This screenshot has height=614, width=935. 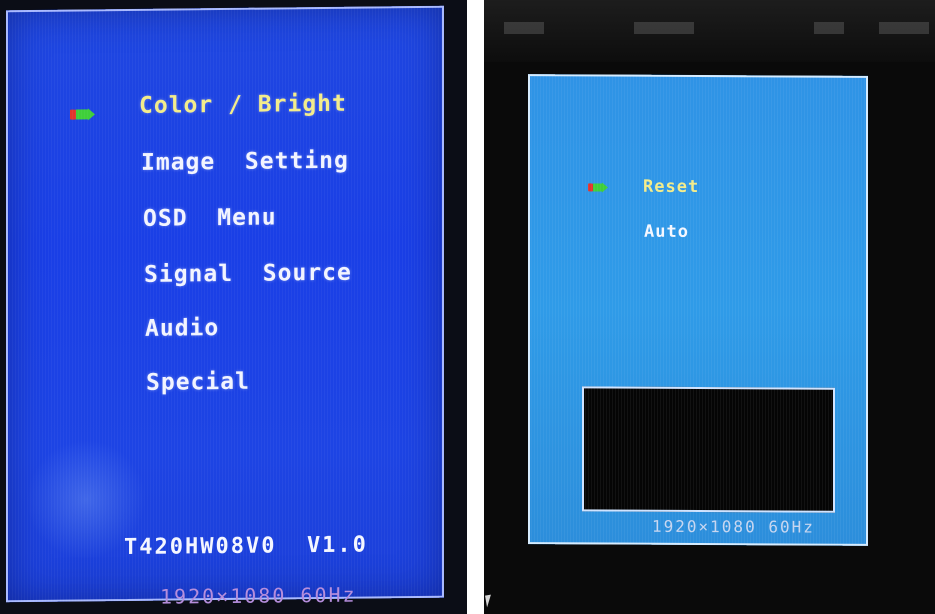 I want to click on mouse-pointer-icon, so click(x=489, y=601).